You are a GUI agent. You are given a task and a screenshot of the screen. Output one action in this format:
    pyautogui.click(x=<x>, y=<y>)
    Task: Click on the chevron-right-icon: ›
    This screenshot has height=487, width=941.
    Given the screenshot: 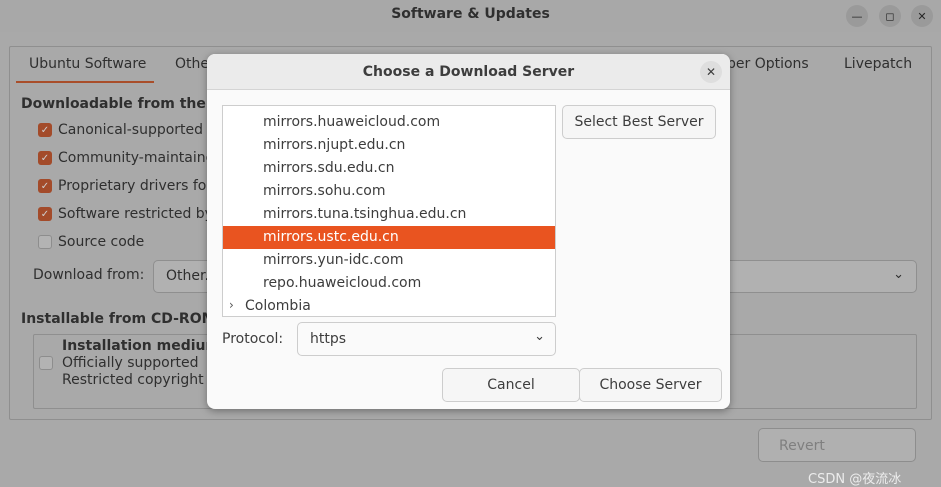 What is the action you would take?
    pyautogui.click(x=231, y=305)
    